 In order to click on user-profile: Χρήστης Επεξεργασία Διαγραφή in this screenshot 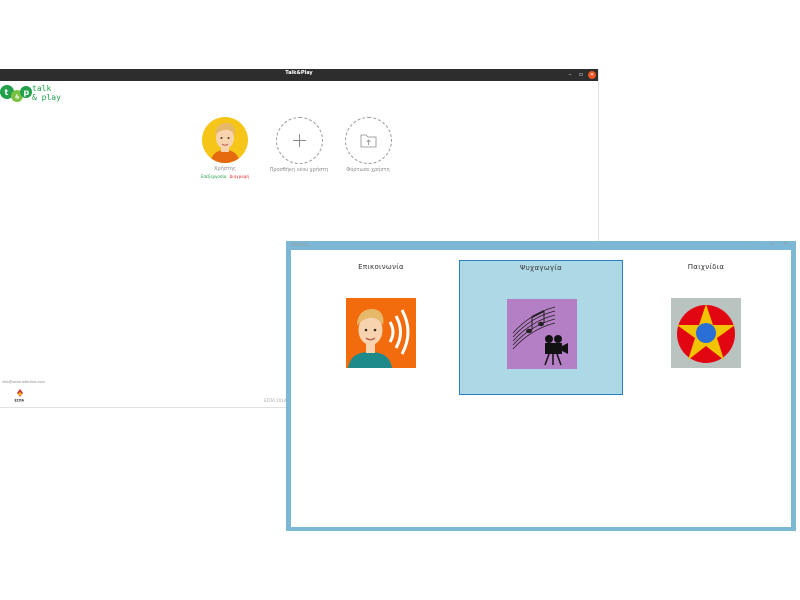, I will do `click(225, 148)`.